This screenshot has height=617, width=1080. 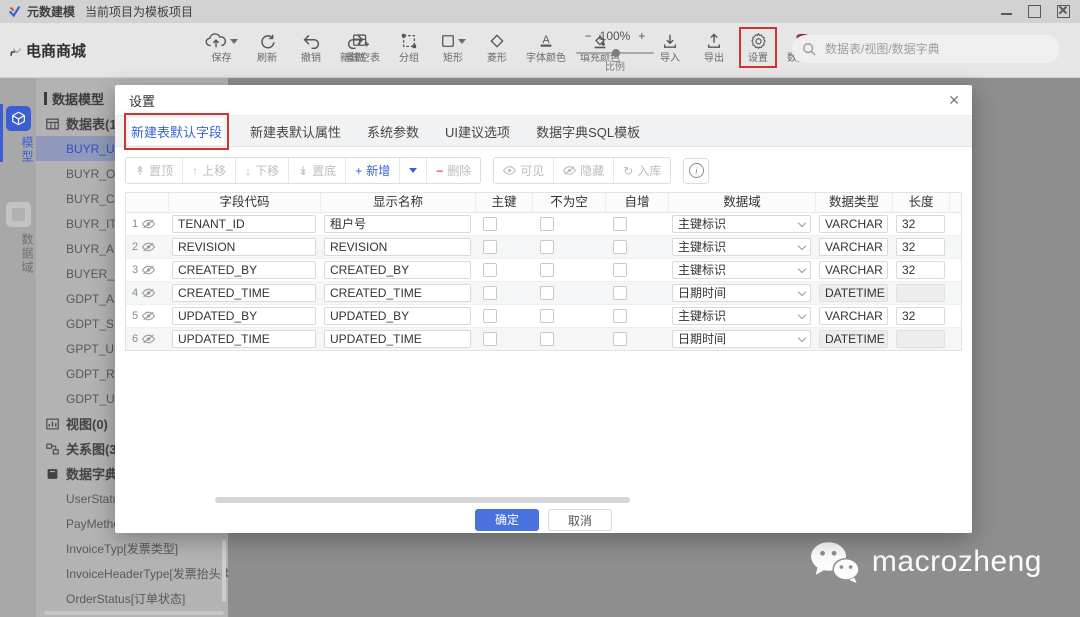 I want to click on group-button: 分组, so click(x=409, y=47).